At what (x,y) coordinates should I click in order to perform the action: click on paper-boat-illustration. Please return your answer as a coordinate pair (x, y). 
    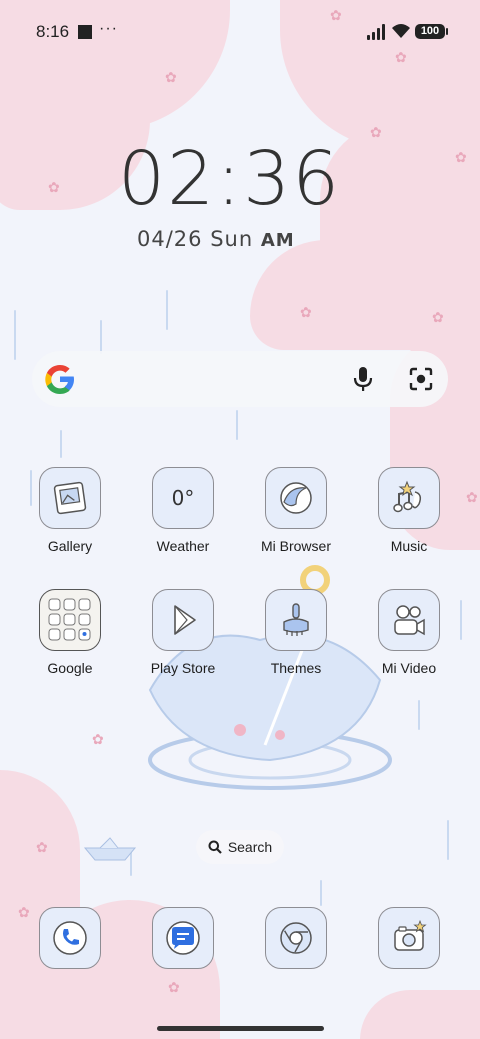
    Looking at the image, I should click on (110, 849).